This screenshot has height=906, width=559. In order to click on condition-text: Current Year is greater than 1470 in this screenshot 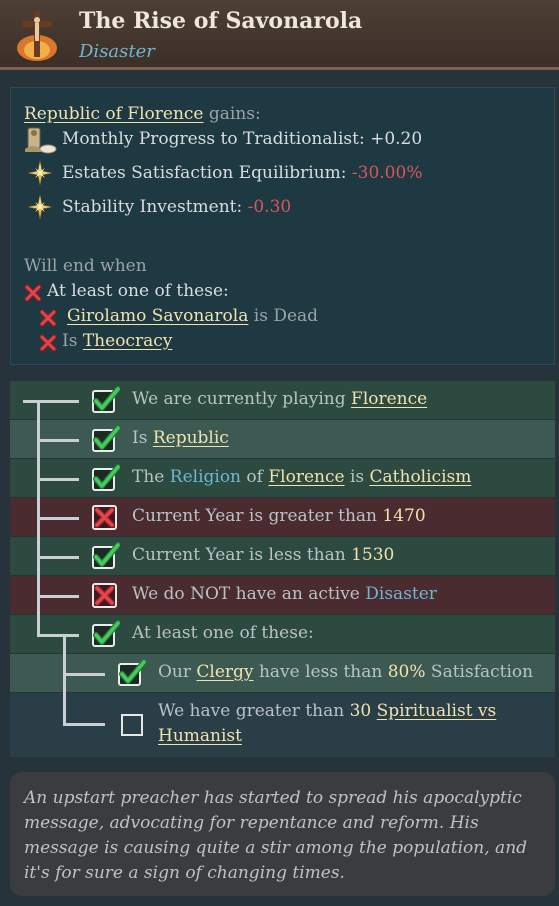, I will do `click(279, 516)`.